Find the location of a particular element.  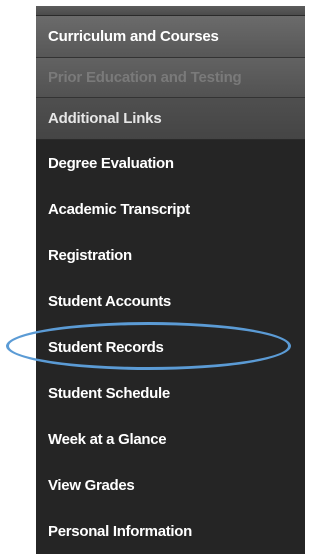

link-student-accounts: Student Accounts is located at coordinates (170, 301).